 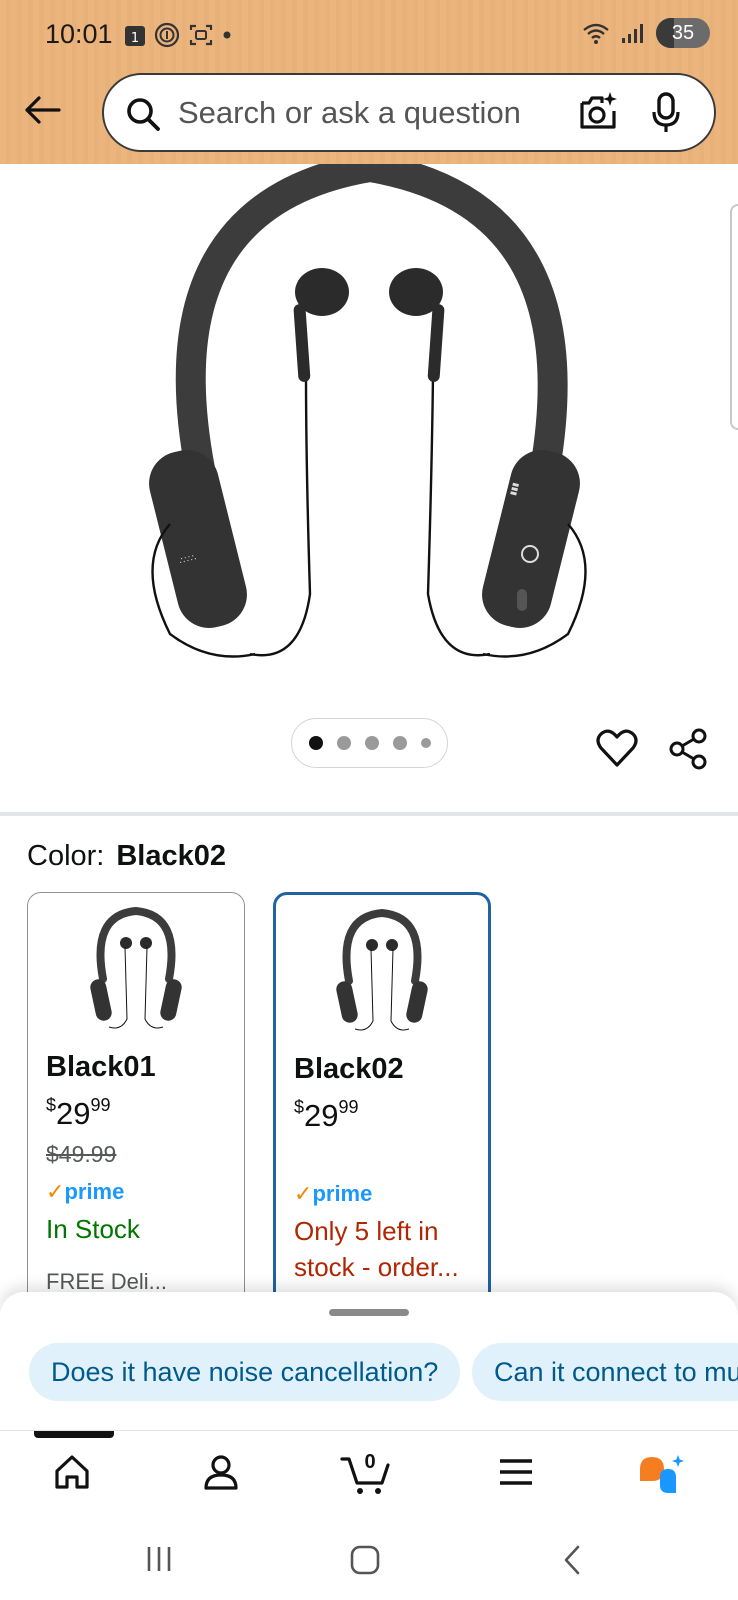 I want to click on menu-icon, so click(x=516, y=1472).